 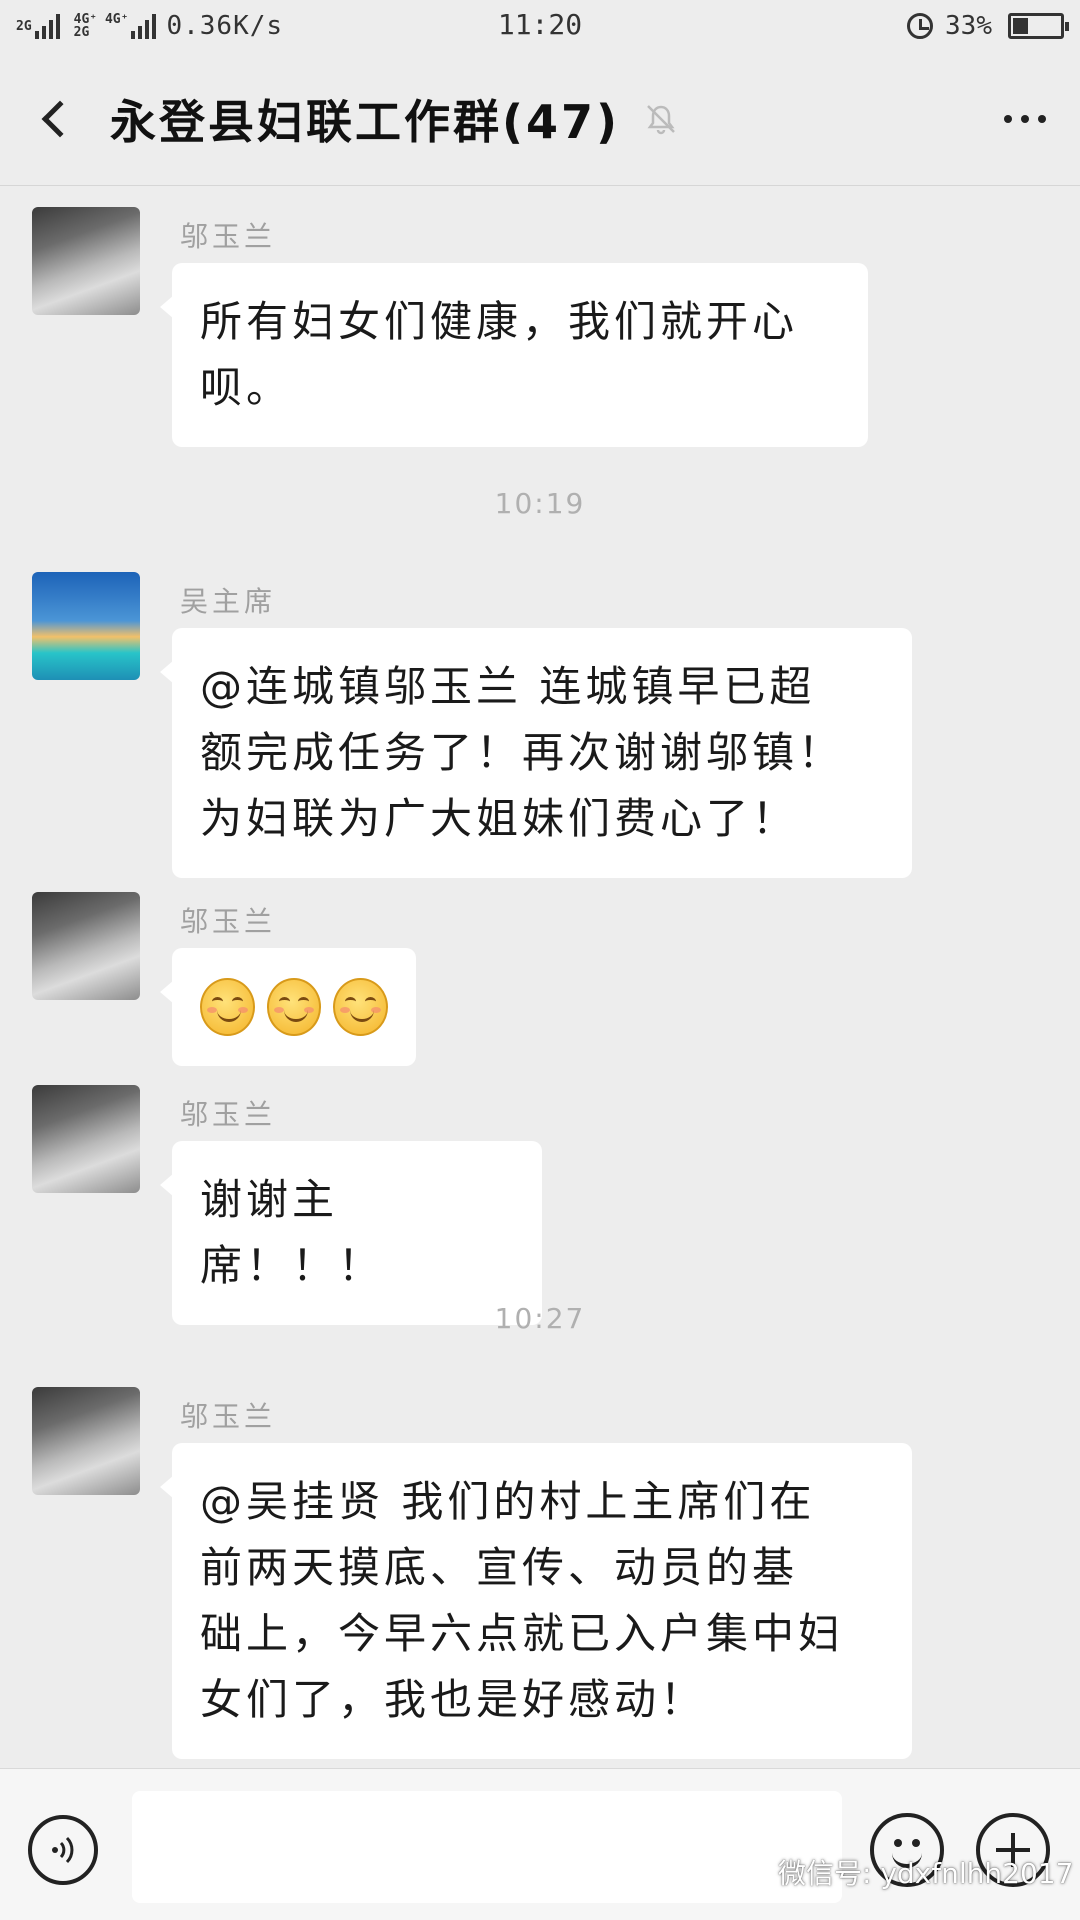 What do you see at coordinates (540, 1318) in the screenshot?
I see `time-divider: 10:27` at bounding box center [540, 1318].